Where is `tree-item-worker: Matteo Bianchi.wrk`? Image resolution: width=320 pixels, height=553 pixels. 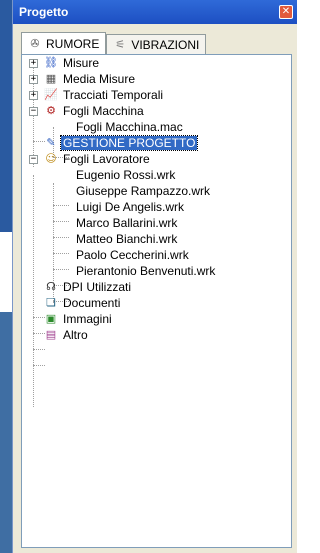 tree-item-worker: Matteo Bianchi.wrk is located at coordinates (126, 239).